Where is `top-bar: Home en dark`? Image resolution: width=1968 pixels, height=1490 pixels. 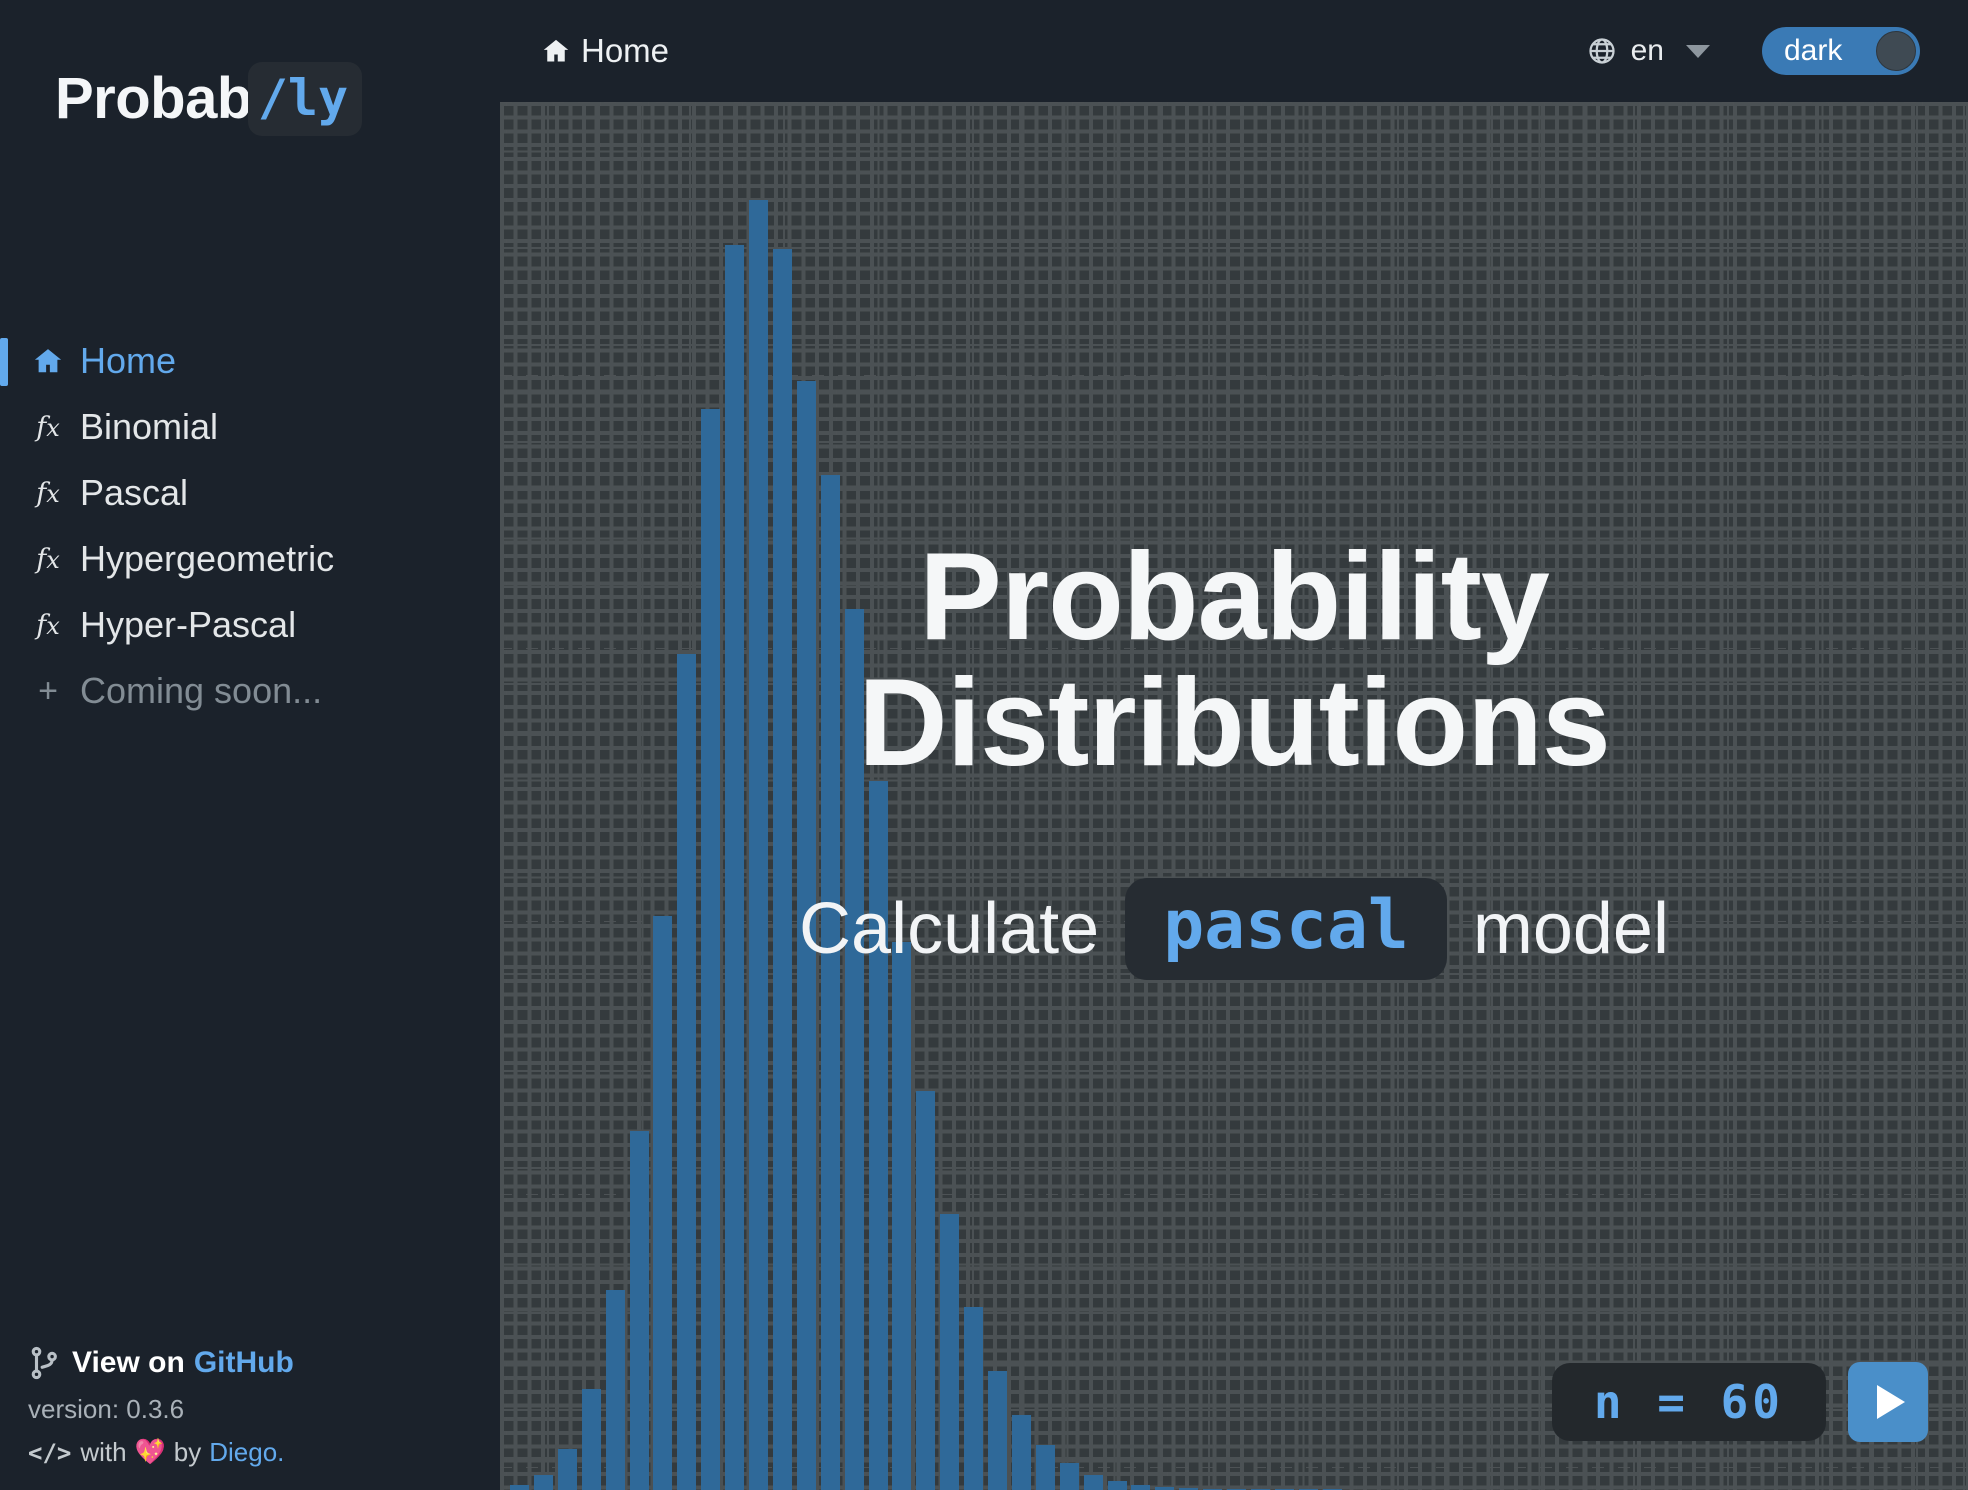 top-bar: Home en dark is located at coordinates (1234, 51).